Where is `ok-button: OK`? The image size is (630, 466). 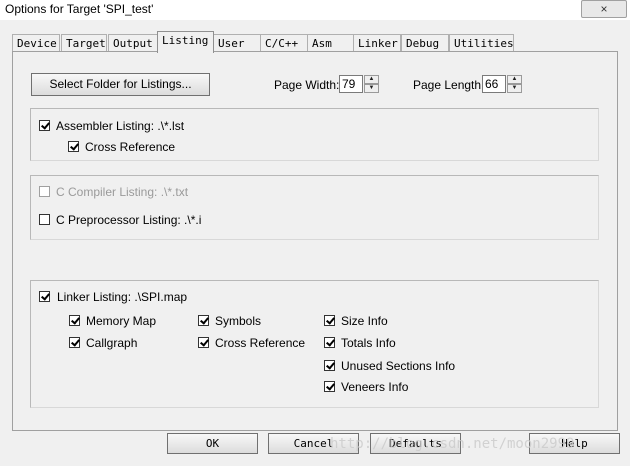 ok-button: OK is located at coordinates (212, 443).